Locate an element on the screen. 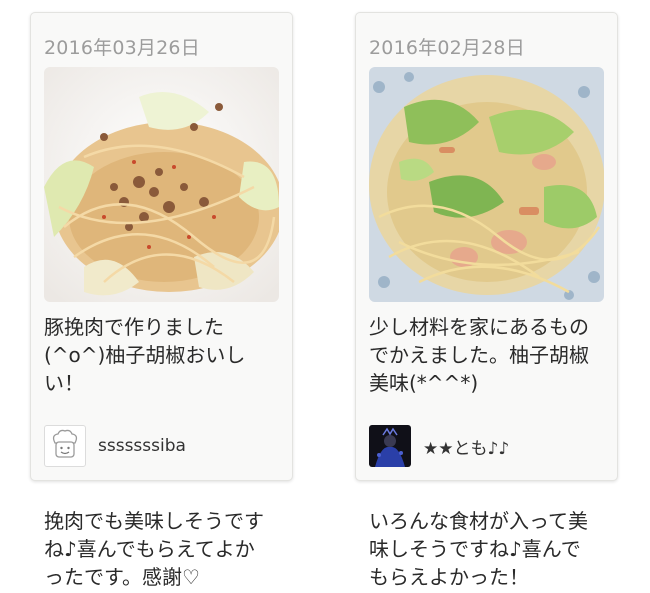  user-photo-avatar is located at coordinates (390, 446).